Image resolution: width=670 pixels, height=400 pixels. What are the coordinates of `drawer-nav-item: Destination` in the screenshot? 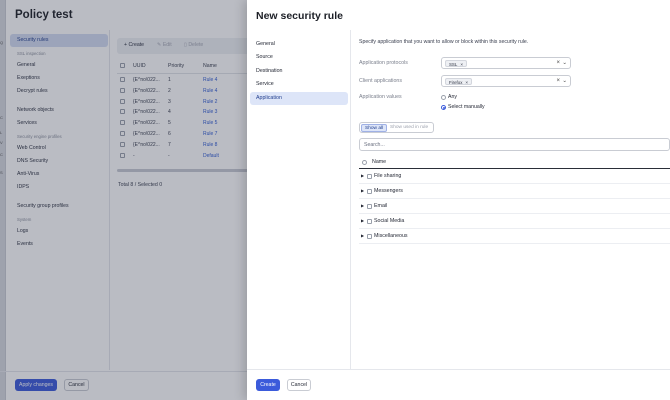 It's located at (299, 71).